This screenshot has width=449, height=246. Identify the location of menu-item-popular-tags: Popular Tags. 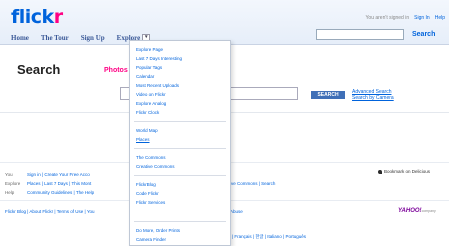
(149, 67).